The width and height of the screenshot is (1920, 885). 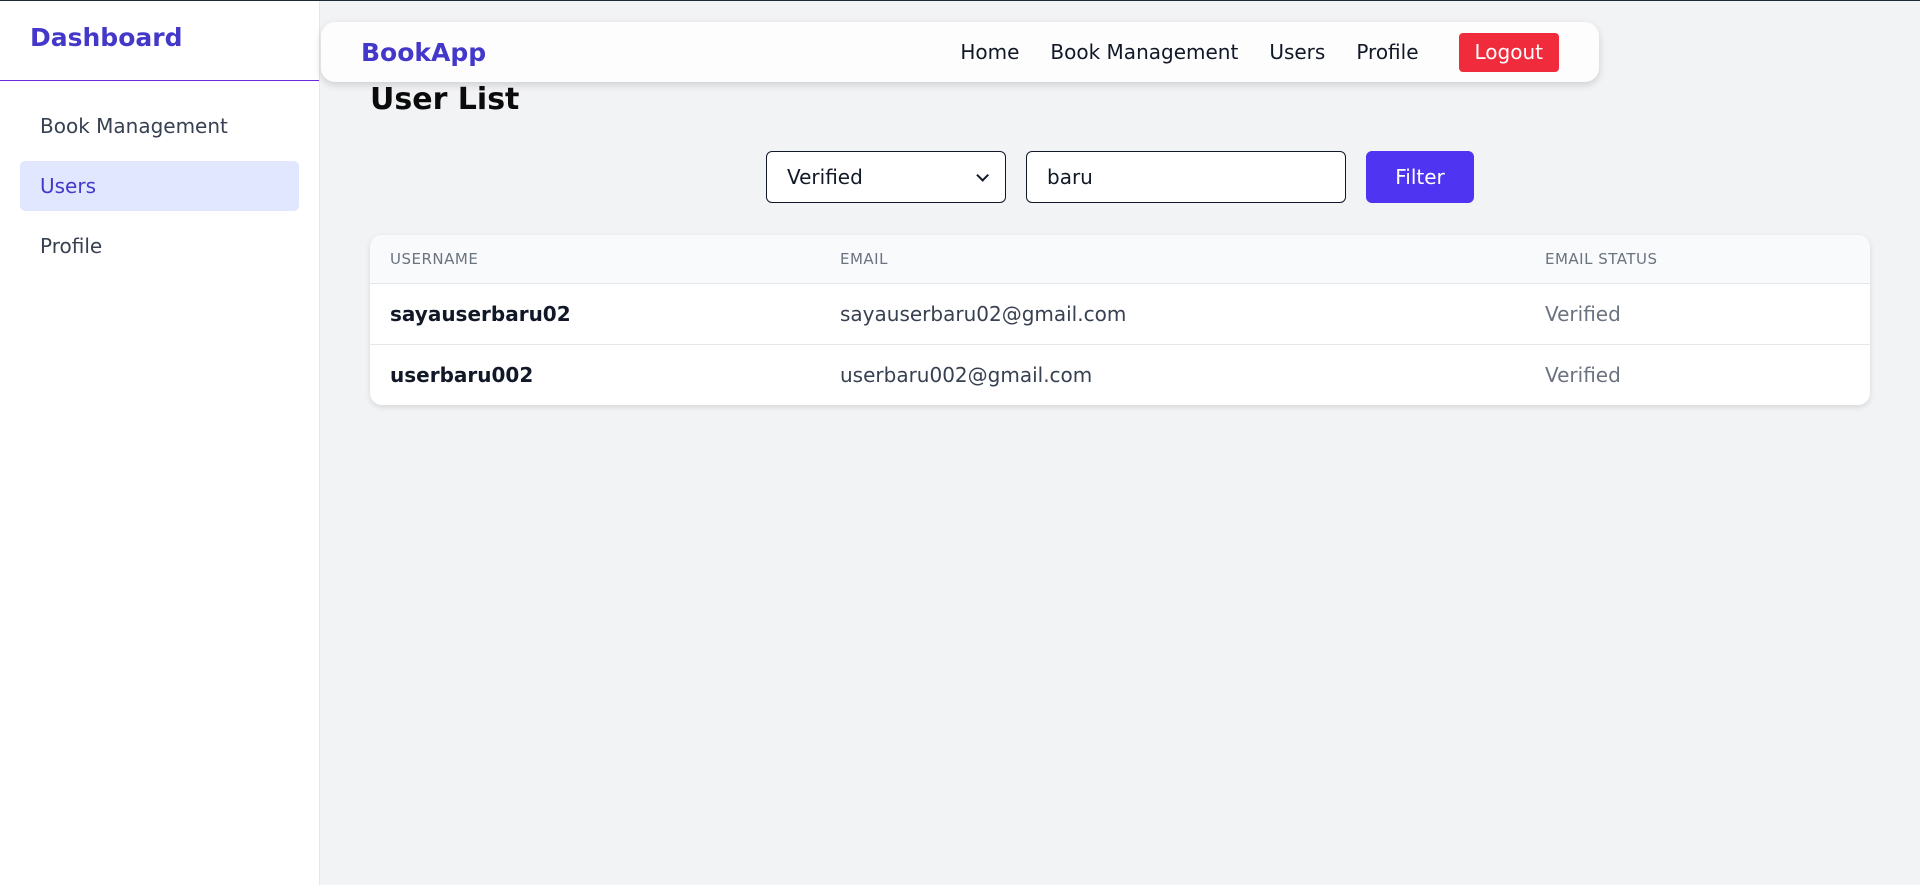 I want to click on nav-link-profile: Profile, so click(x=1387, y=52).